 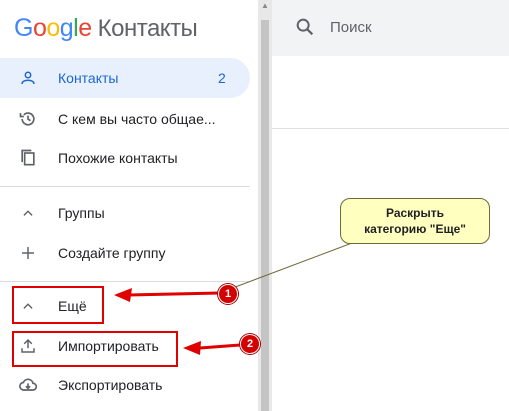 What do you see at coordinates (220, 346) in the screenshot?
I see `arrow-2-shaft` at bounding box center [220, 346].